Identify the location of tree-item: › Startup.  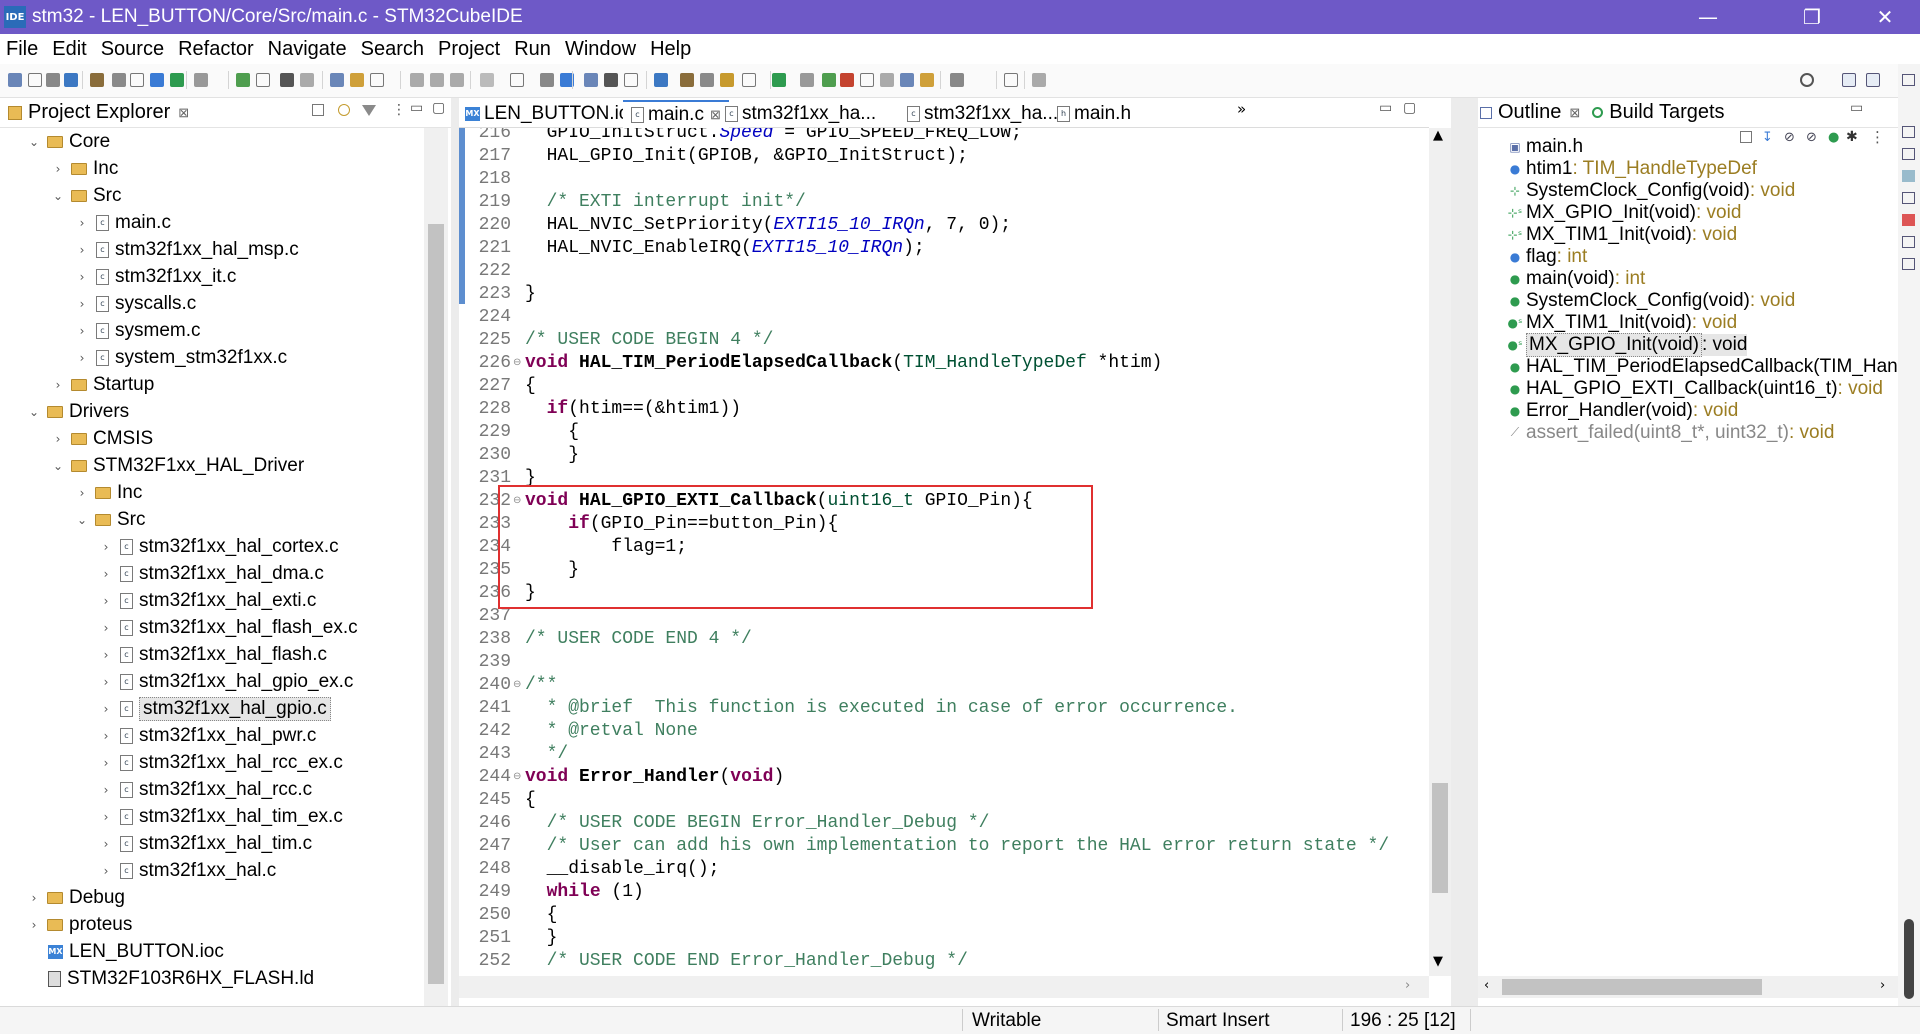
(102, 384).